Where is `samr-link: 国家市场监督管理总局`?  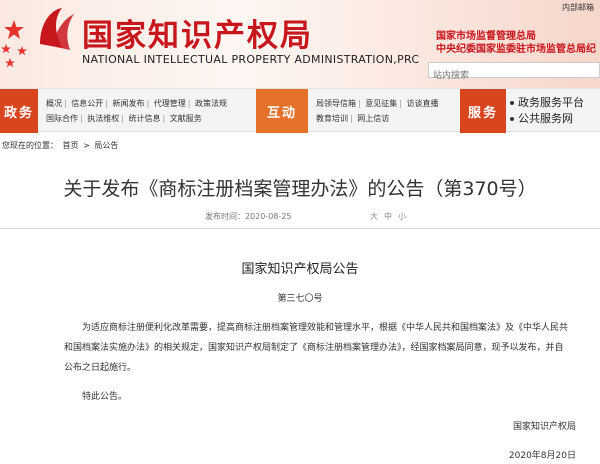 samr-link: 国家市场监督管理总局 is located at coordinates (516, 36).